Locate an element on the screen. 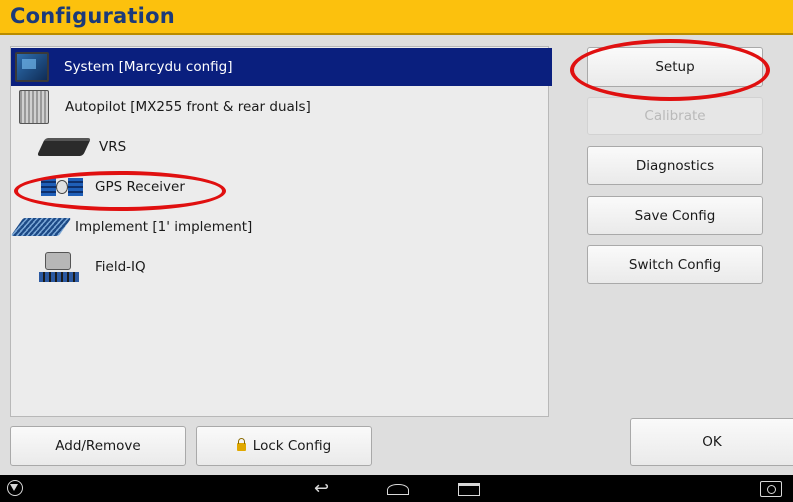  list-item-label: Implement [1' implement] is located at coordinates (164, 227).